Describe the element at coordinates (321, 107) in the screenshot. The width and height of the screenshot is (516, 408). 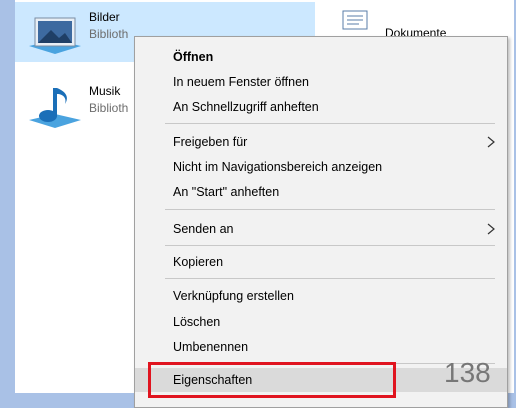
I see `menu-item-pin-quick-access: An Schnellzugriff anheften` at that location.